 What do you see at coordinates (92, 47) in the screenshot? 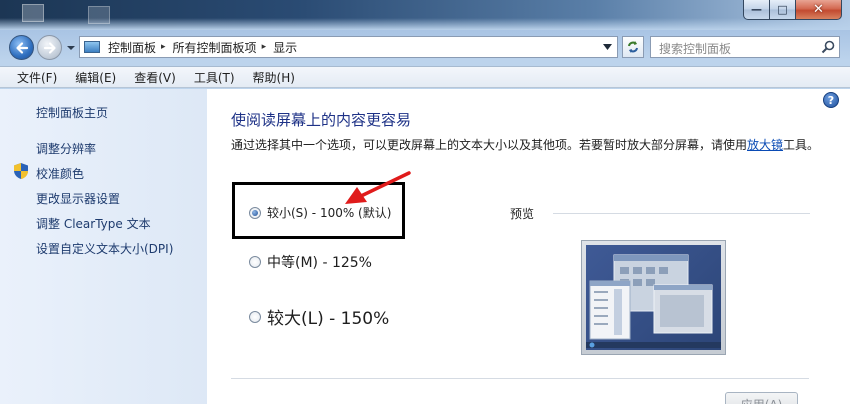
I see `control-panel-icon` at bounding box center [92, 47].